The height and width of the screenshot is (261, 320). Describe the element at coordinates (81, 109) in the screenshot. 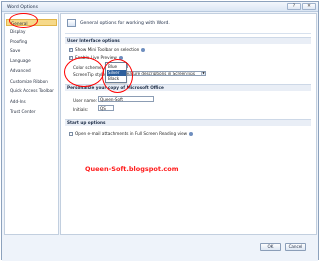

I see `initials-label: Initials:` at that location.